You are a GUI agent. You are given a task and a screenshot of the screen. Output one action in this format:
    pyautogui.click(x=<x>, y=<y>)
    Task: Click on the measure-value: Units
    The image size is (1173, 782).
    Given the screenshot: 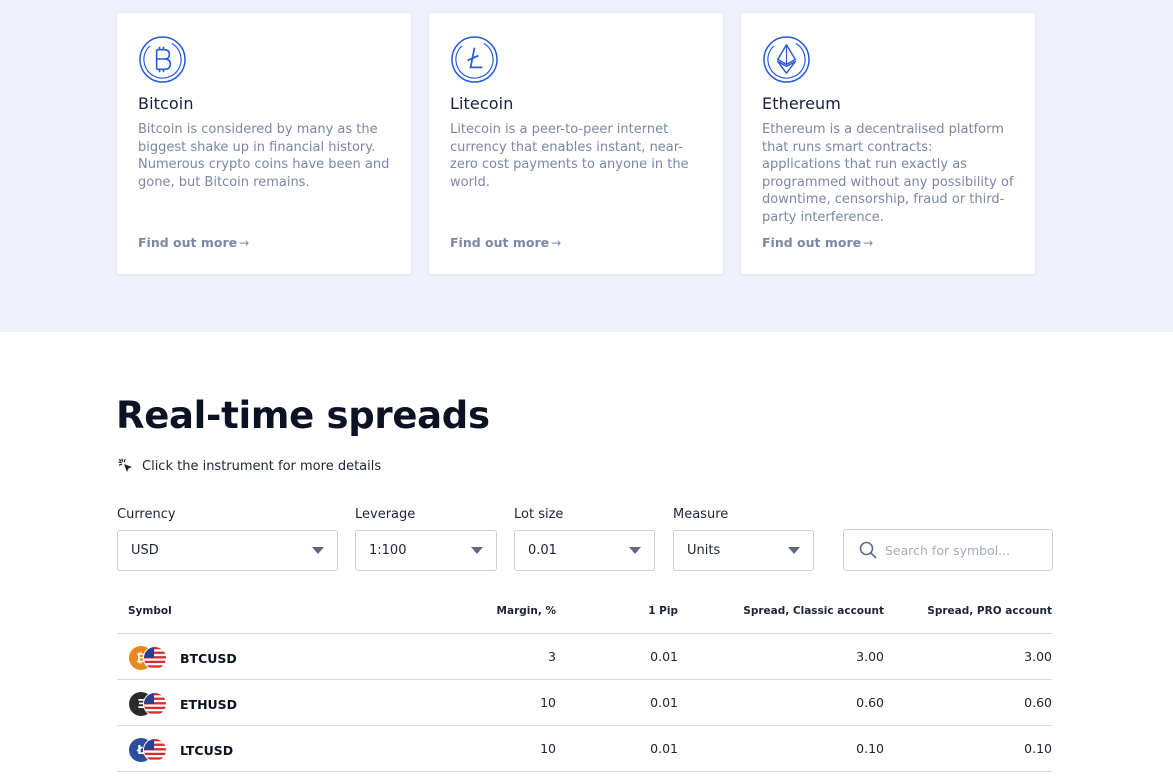 What is the action you would take?
    pyautogui.click(x=704, y=550)
    